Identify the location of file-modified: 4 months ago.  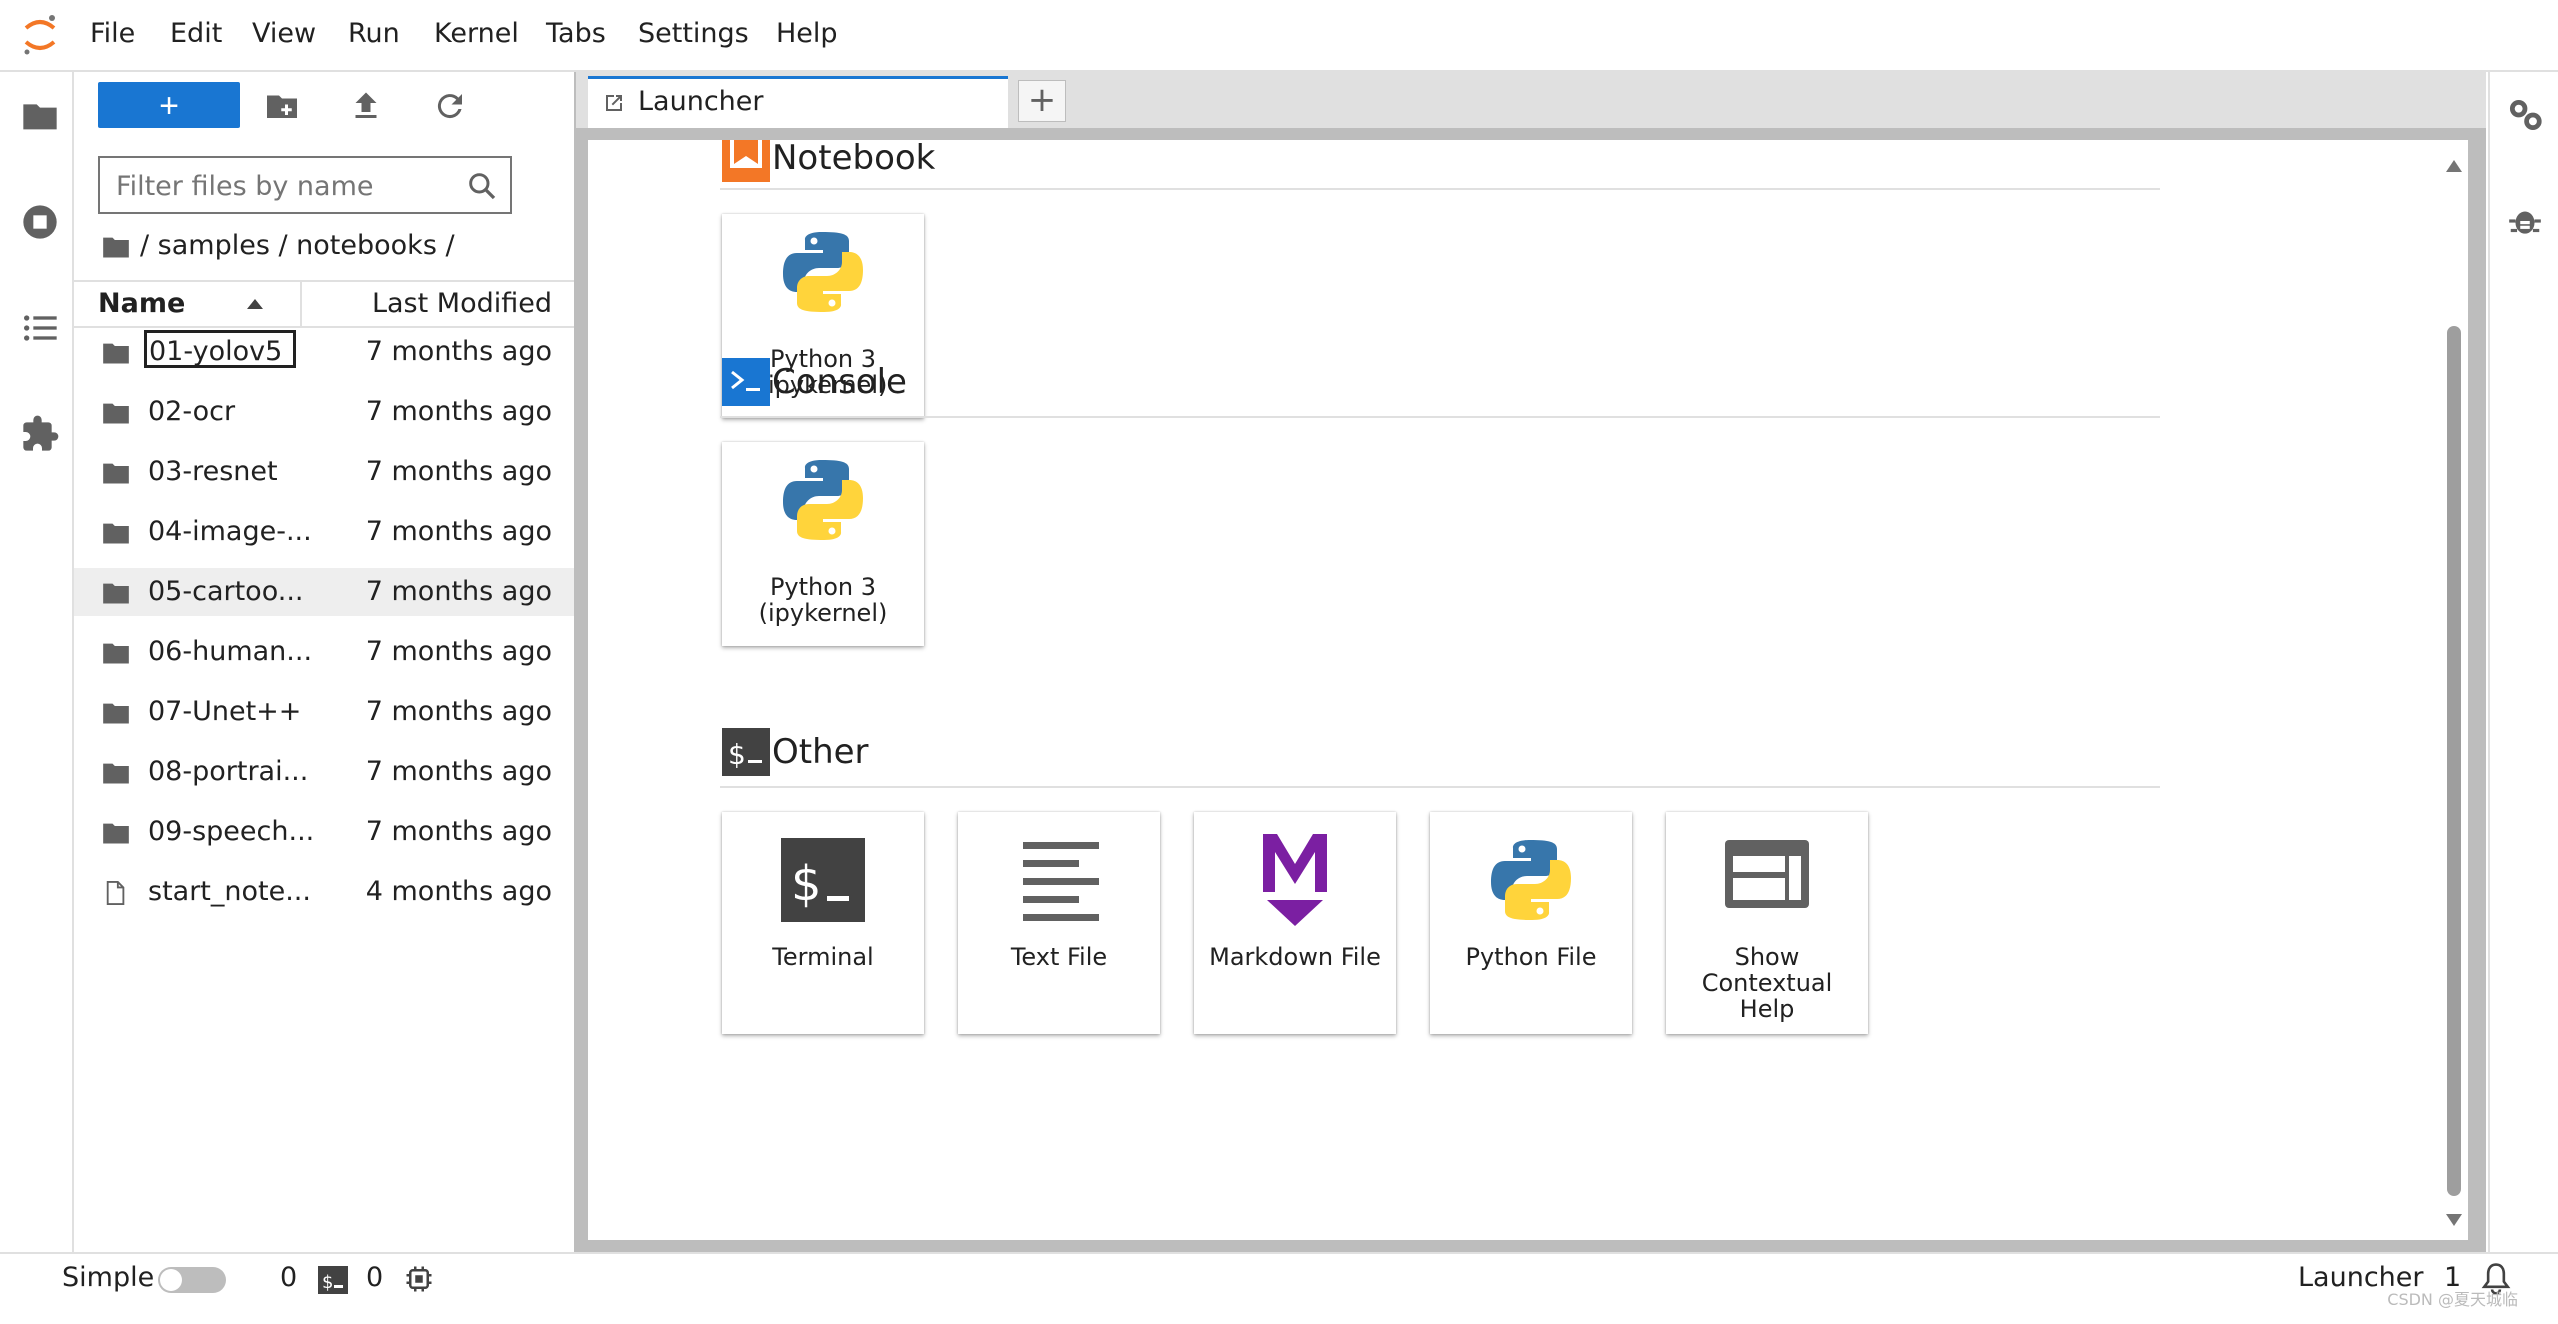
(458, 891).